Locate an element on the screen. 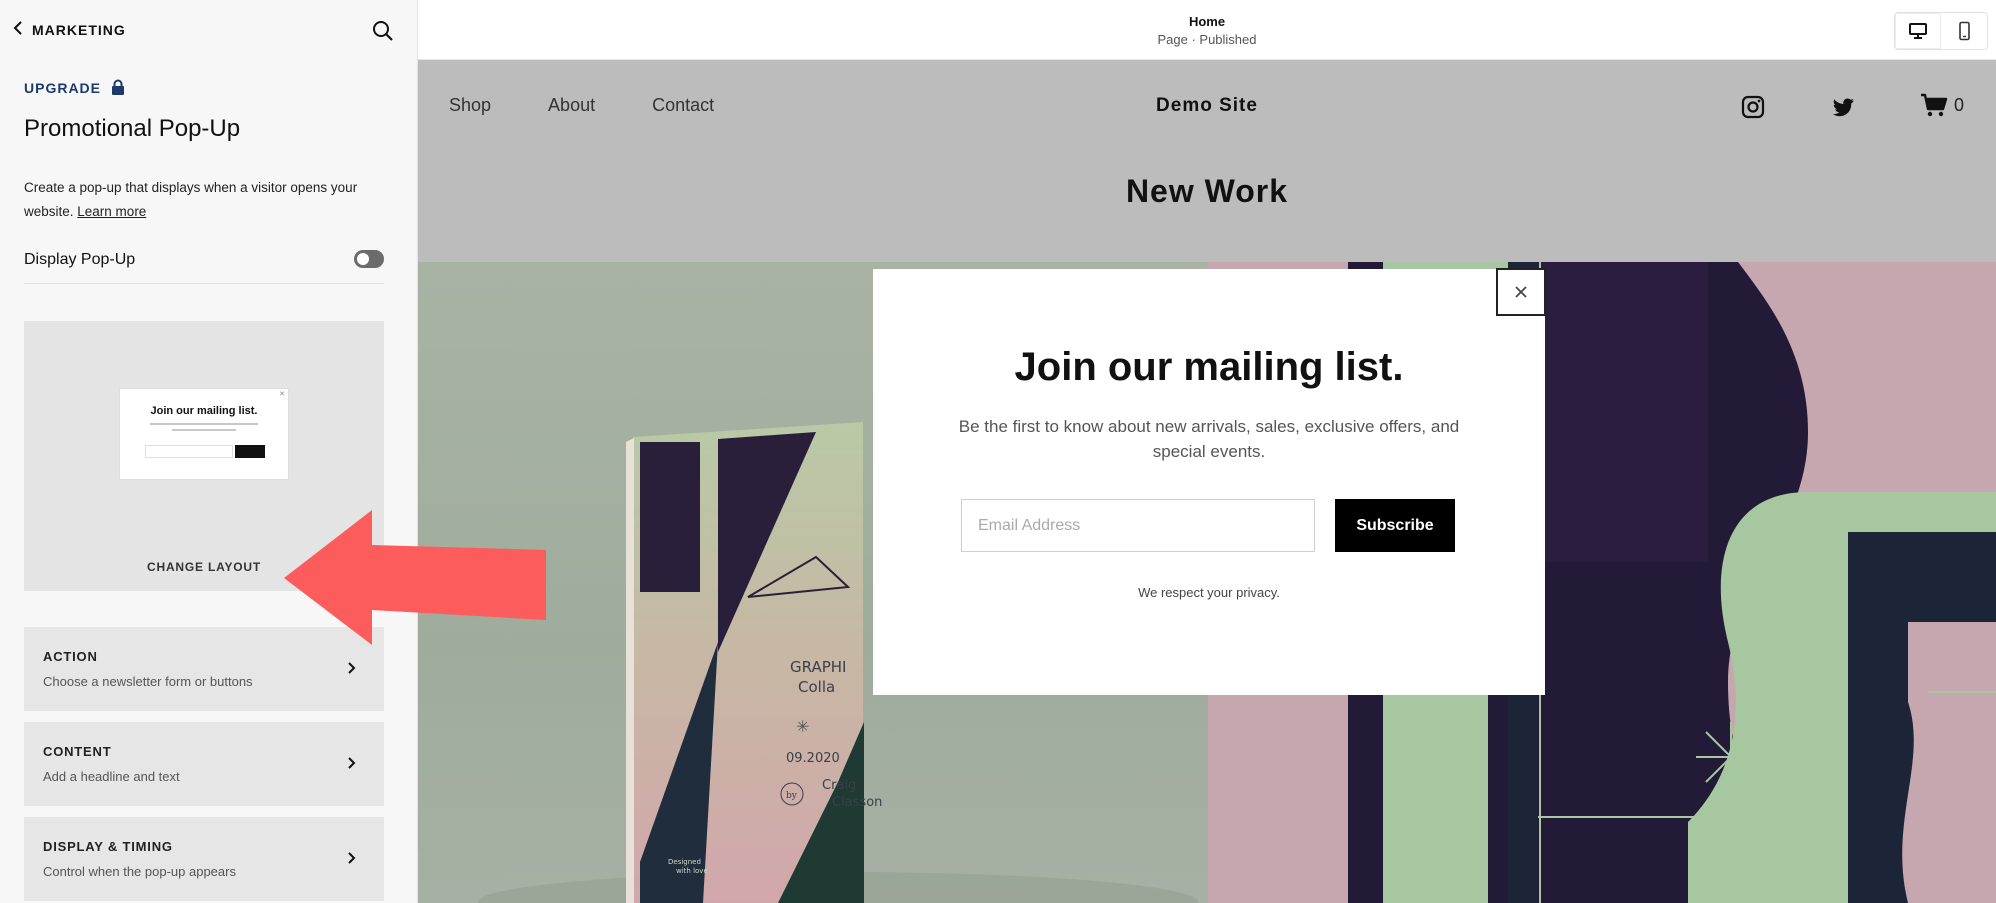  book-badge: by is located at coordinates (792, 796).